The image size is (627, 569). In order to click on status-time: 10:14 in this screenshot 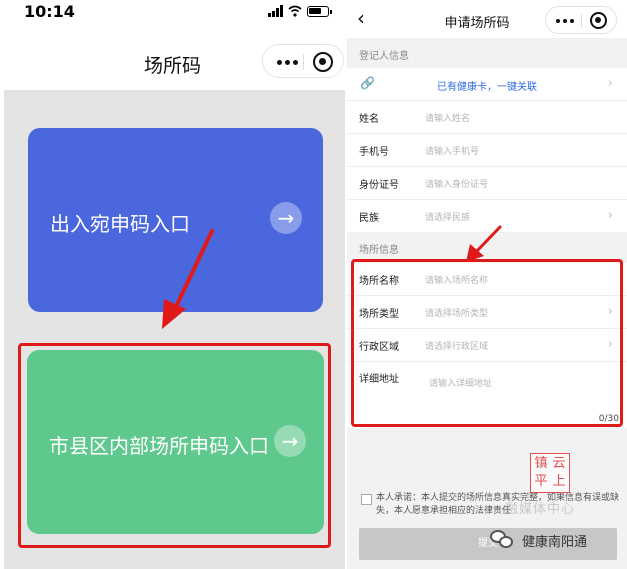, I will do `click(49, 11)`.